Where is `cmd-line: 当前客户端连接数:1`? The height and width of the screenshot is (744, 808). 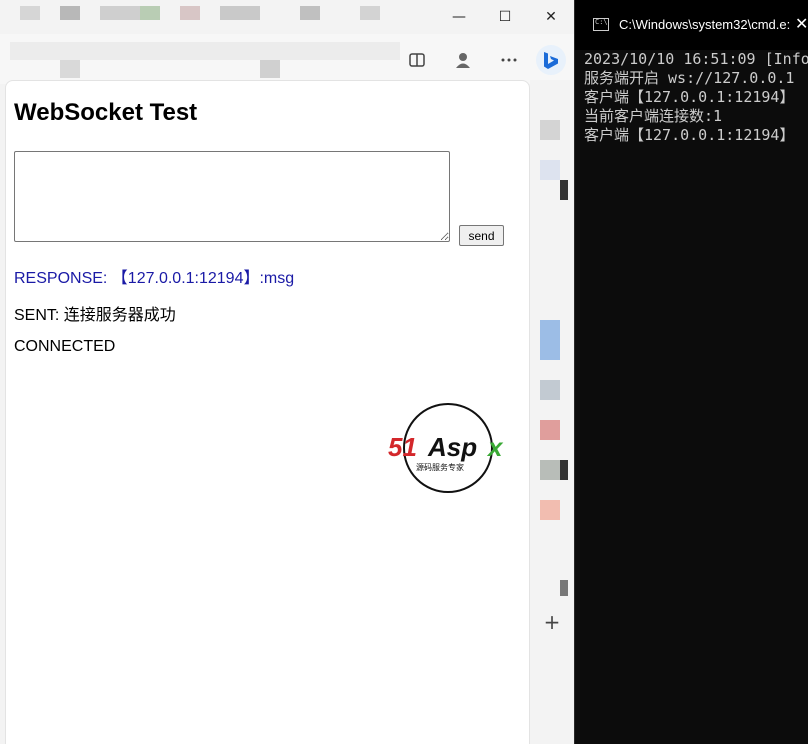 cmd-line: 当前客户端连接数:1 is located at coordinates (653, 116).